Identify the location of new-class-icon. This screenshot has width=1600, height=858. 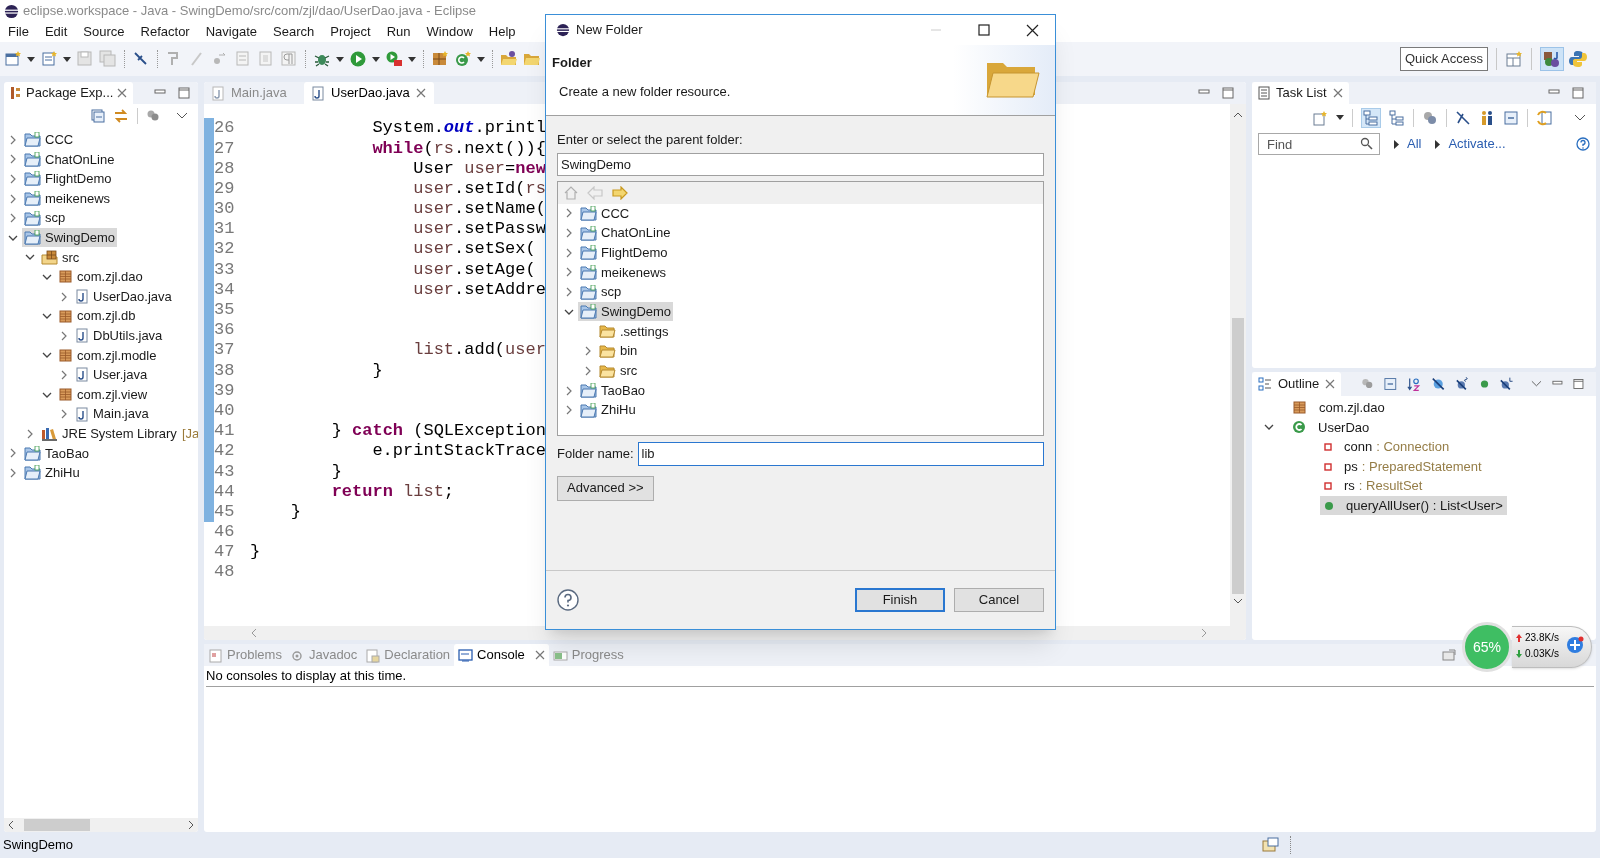
(463, 59).